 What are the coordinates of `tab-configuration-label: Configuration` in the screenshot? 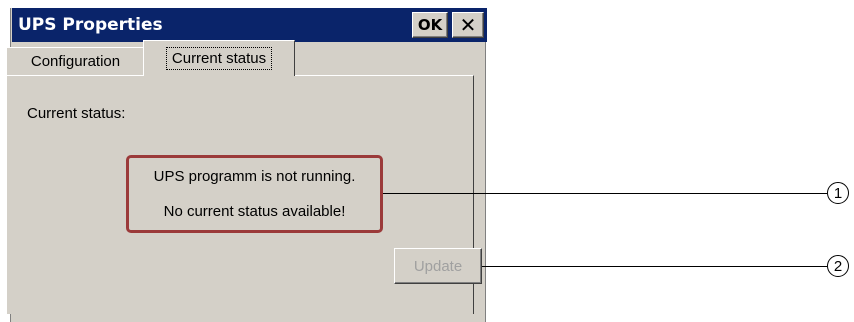 It's located at (75, 61).